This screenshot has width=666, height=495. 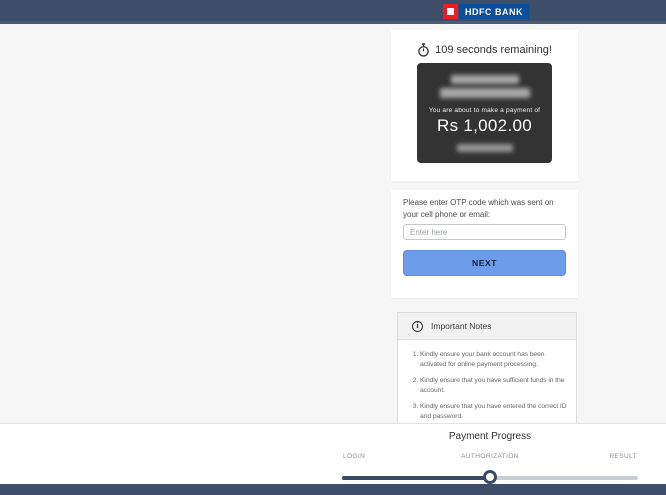 What do you see at coordinates (417, 326) in the screenshot?
I see `info-icon: i` at bounding box center [417, 326].